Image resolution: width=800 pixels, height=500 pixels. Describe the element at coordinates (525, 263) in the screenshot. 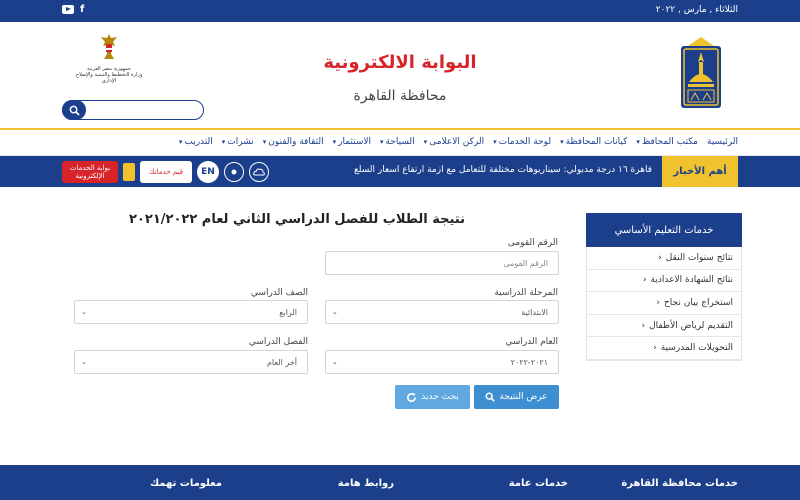

I see `national-id-placeholder: الرقم القومى` at that location.